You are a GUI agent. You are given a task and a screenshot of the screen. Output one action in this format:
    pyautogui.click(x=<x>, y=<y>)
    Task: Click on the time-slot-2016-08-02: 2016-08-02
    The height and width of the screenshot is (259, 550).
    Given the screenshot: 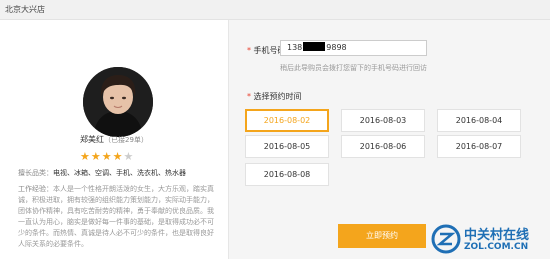 What is the action you would take?
    pyautogui.click(x=287, y=120)
    